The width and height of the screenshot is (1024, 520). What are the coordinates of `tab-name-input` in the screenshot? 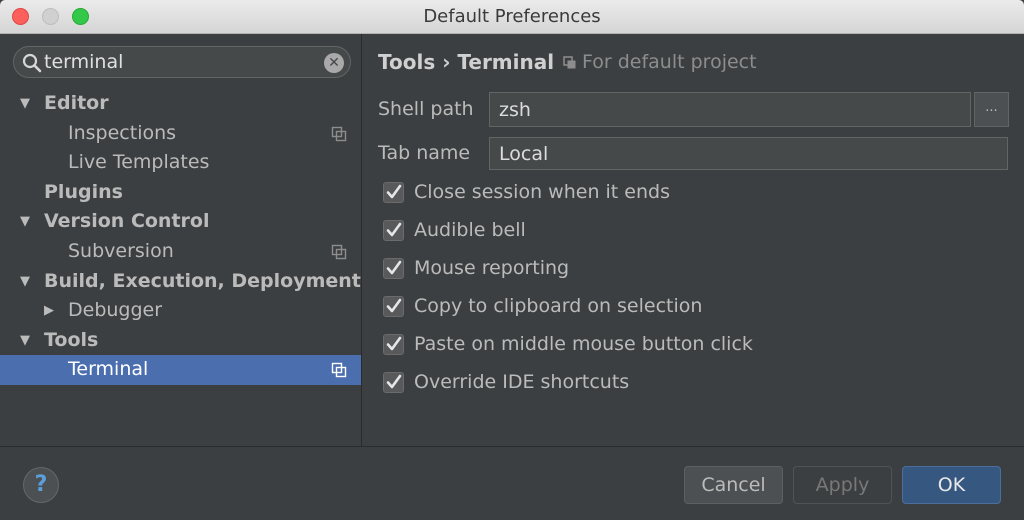 It's located at (748, 153).